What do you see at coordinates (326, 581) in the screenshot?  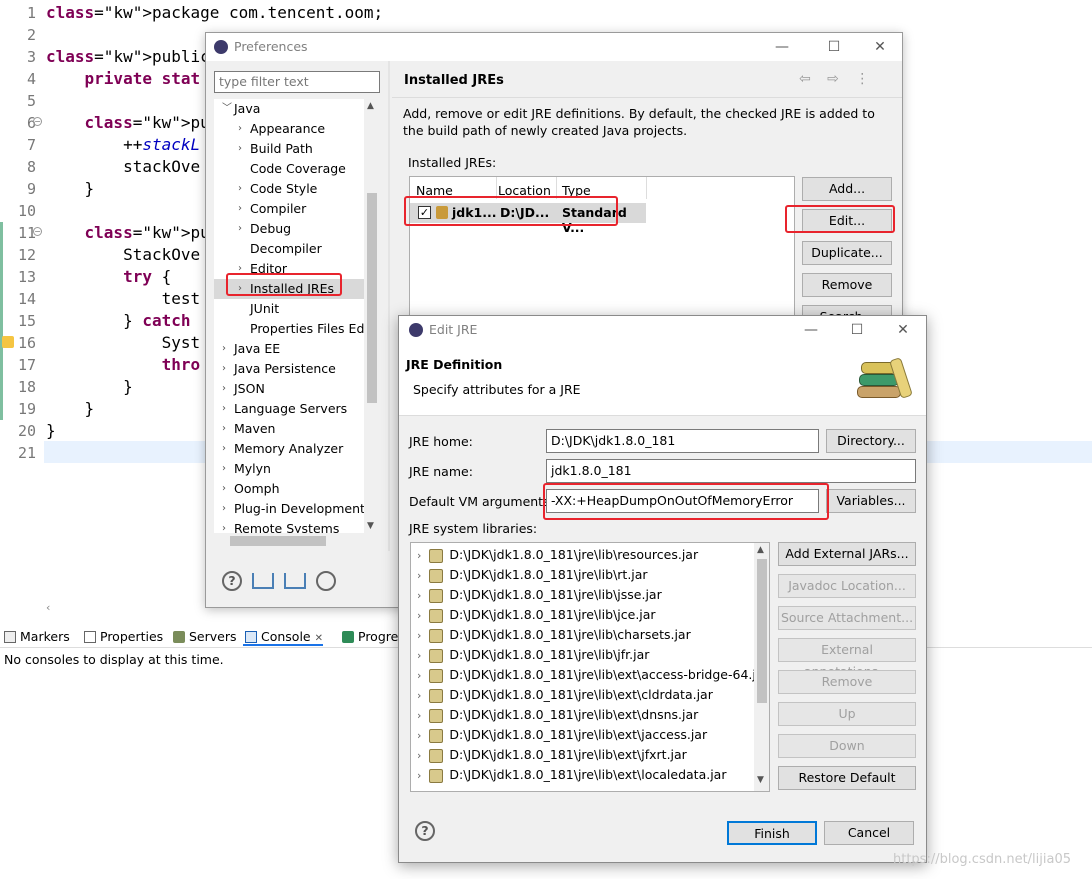 I see `record-icon` at bounding box center [326, 581].